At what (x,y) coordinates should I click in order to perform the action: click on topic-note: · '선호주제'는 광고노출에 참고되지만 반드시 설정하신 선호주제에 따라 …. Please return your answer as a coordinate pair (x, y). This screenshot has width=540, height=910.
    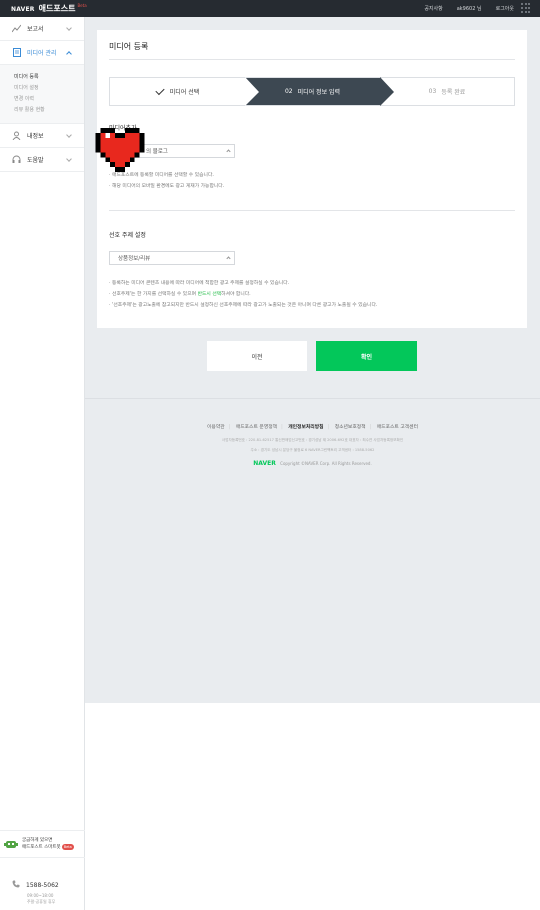
    Looking at the image, I should click on (243, 305).